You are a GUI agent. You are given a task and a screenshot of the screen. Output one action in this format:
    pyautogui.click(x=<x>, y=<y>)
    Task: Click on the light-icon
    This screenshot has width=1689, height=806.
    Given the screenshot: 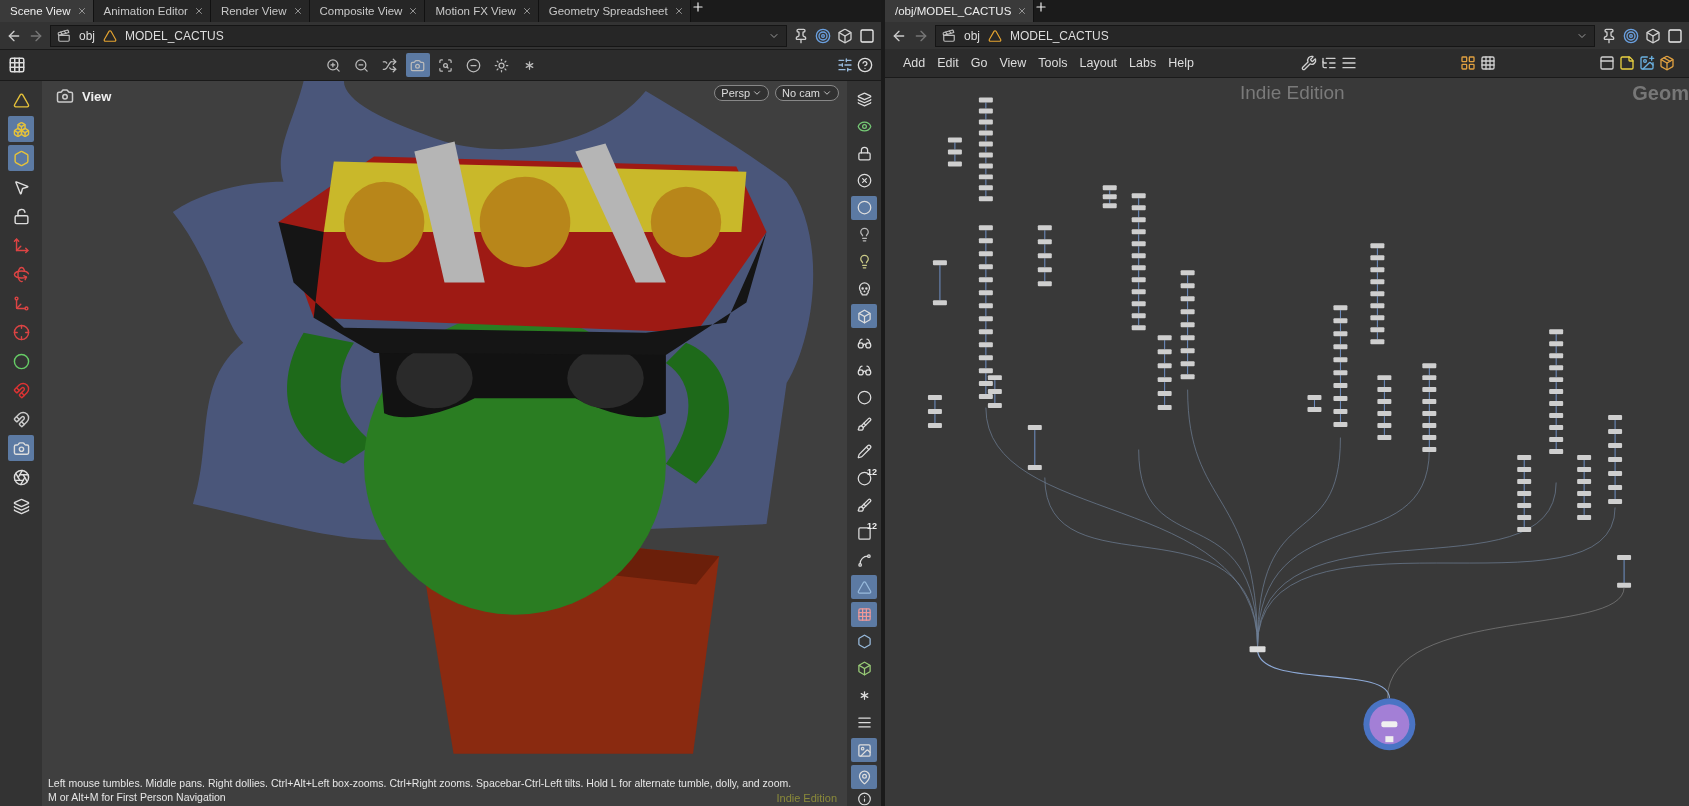 What is the action you would take?
    pyautogui.click(x=501, y=65)
    